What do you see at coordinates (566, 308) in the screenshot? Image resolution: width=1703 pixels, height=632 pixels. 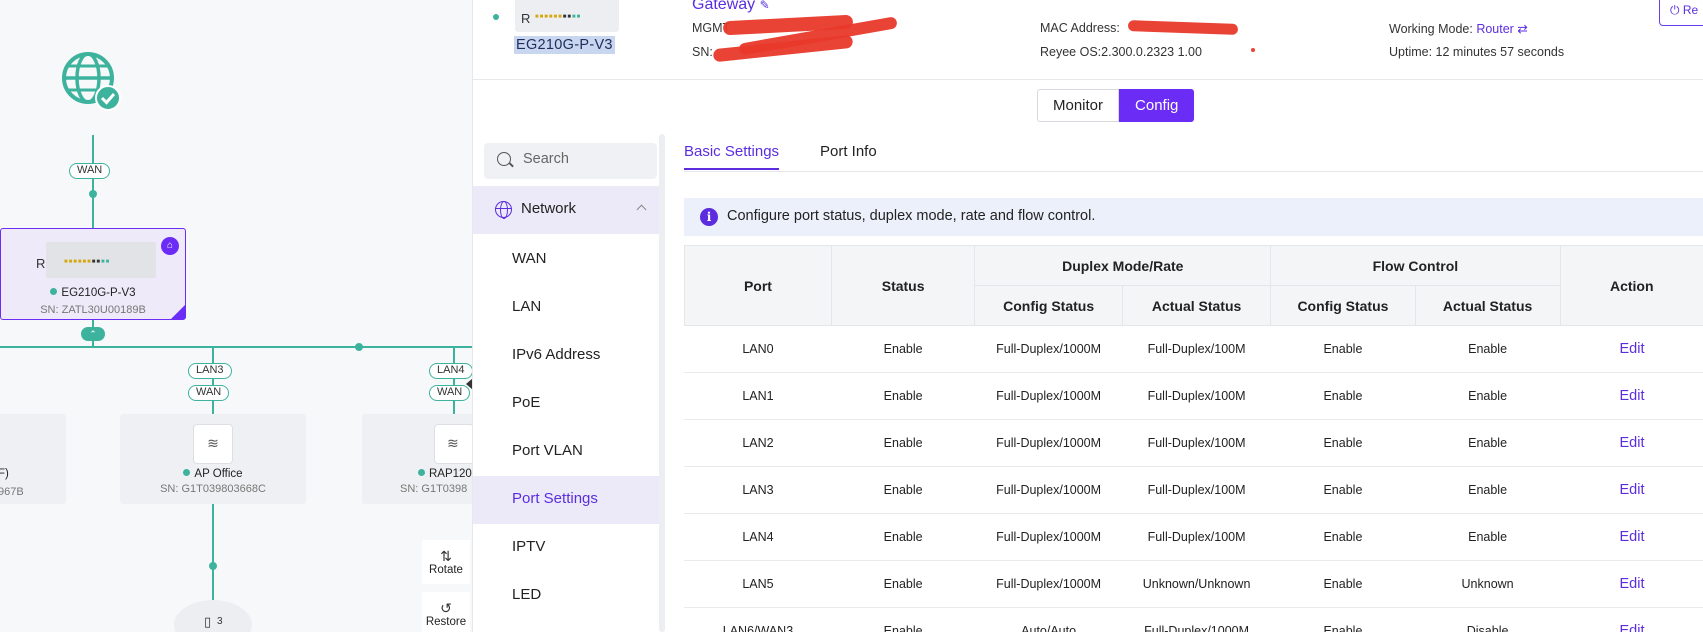 I see `sidebar-item-lan: LAN` at bounding box center [566, 308].